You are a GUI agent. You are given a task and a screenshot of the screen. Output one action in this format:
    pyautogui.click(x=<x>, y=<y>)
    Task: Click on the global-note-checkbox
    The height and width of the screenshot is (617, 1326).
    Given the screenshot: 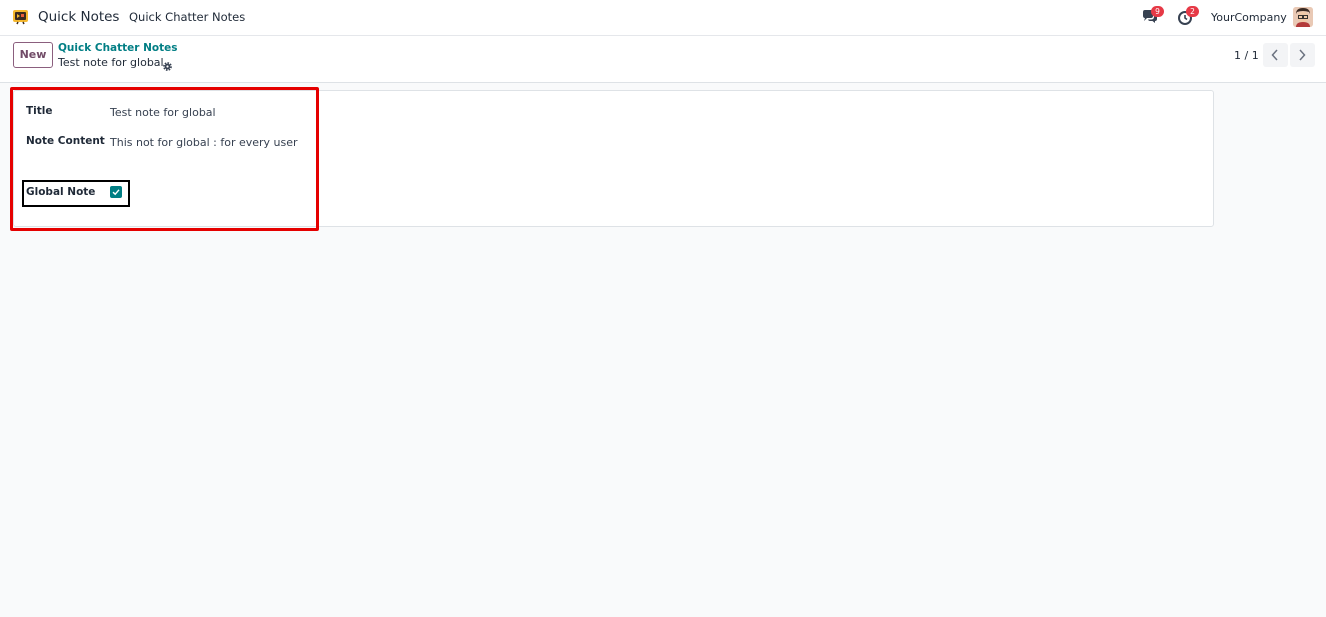 What is the action you would take?
    pyautogui.click(x=116, y=192)
    